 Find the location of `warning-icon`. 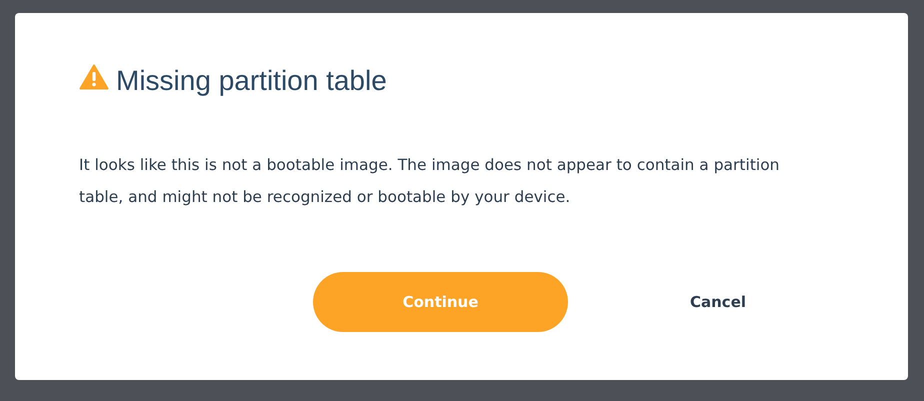

warning-icon is located at coordinates (94, 77).